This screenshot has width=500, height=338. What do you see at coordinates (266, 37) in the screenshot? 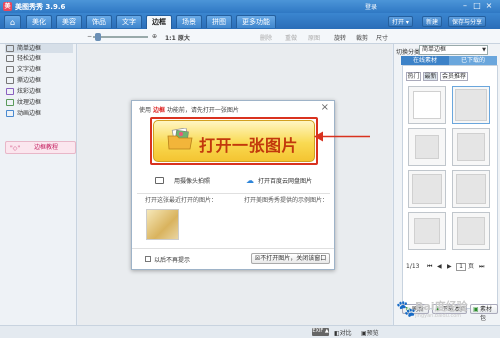
I see `delete-button: 删除` at bounding box center [266, 37].